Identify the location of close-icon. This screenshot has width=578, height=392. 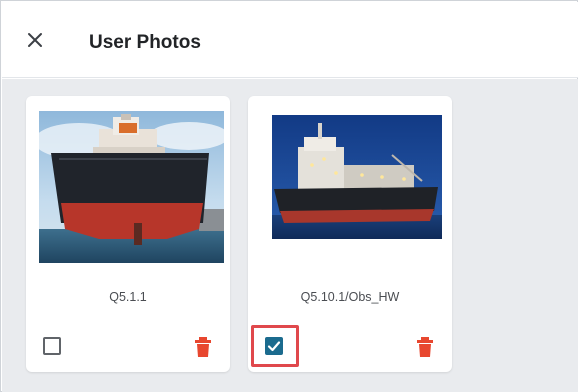
(35, 40).